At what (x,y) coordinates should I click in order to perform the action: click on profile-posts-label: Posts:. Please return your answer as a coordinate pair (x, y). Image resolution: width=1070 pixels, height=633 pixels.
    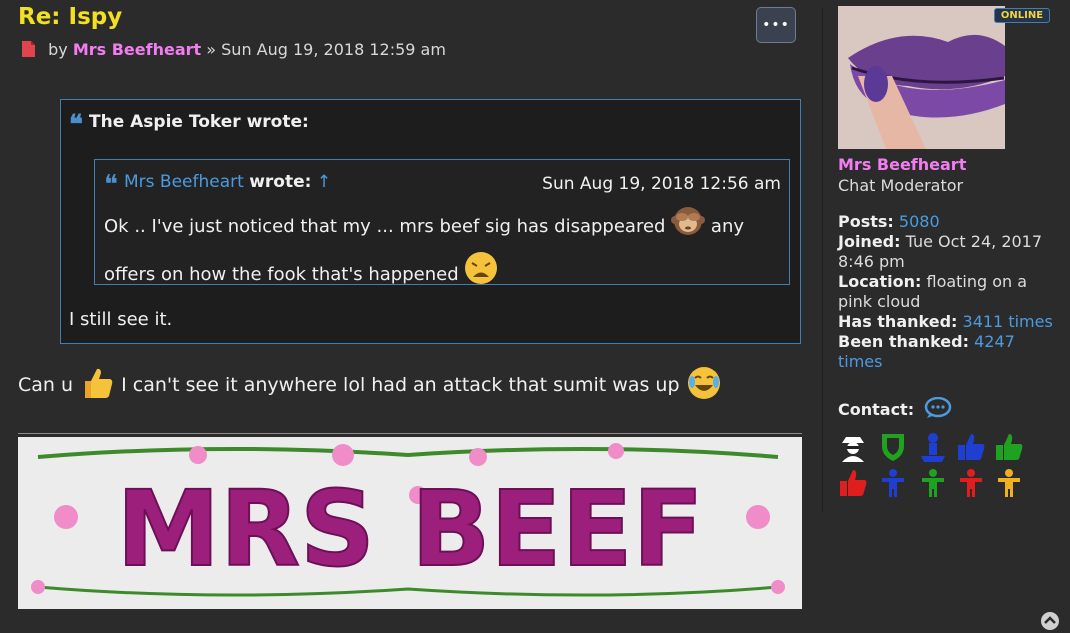
    Looking at the image, I should click on (866, 221).